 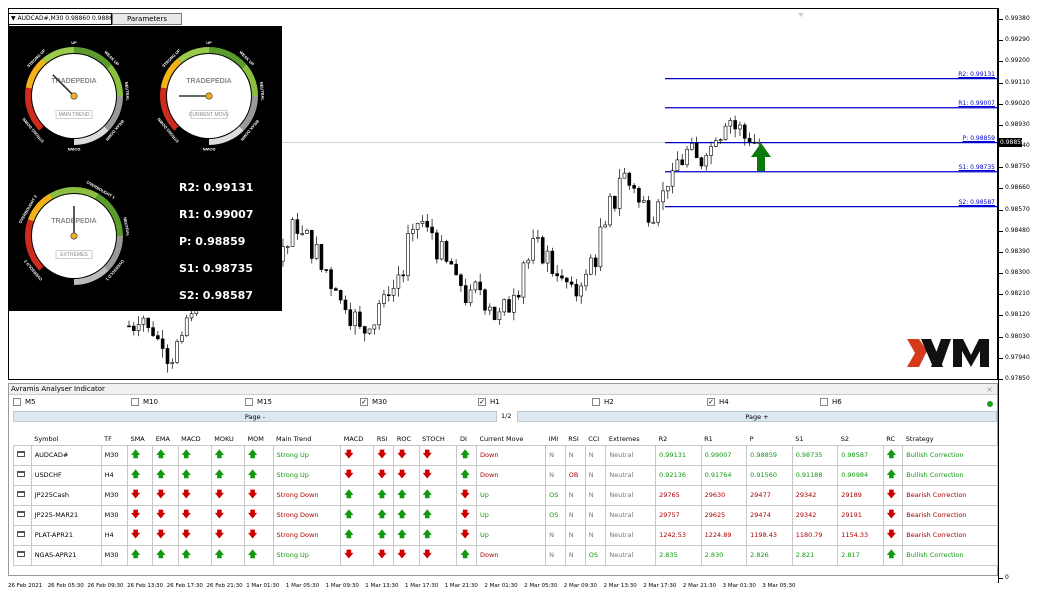 What do you see at coordinates (23, 439) in the screenshot?
I see `col-folder` at bounding box center [23, 439].